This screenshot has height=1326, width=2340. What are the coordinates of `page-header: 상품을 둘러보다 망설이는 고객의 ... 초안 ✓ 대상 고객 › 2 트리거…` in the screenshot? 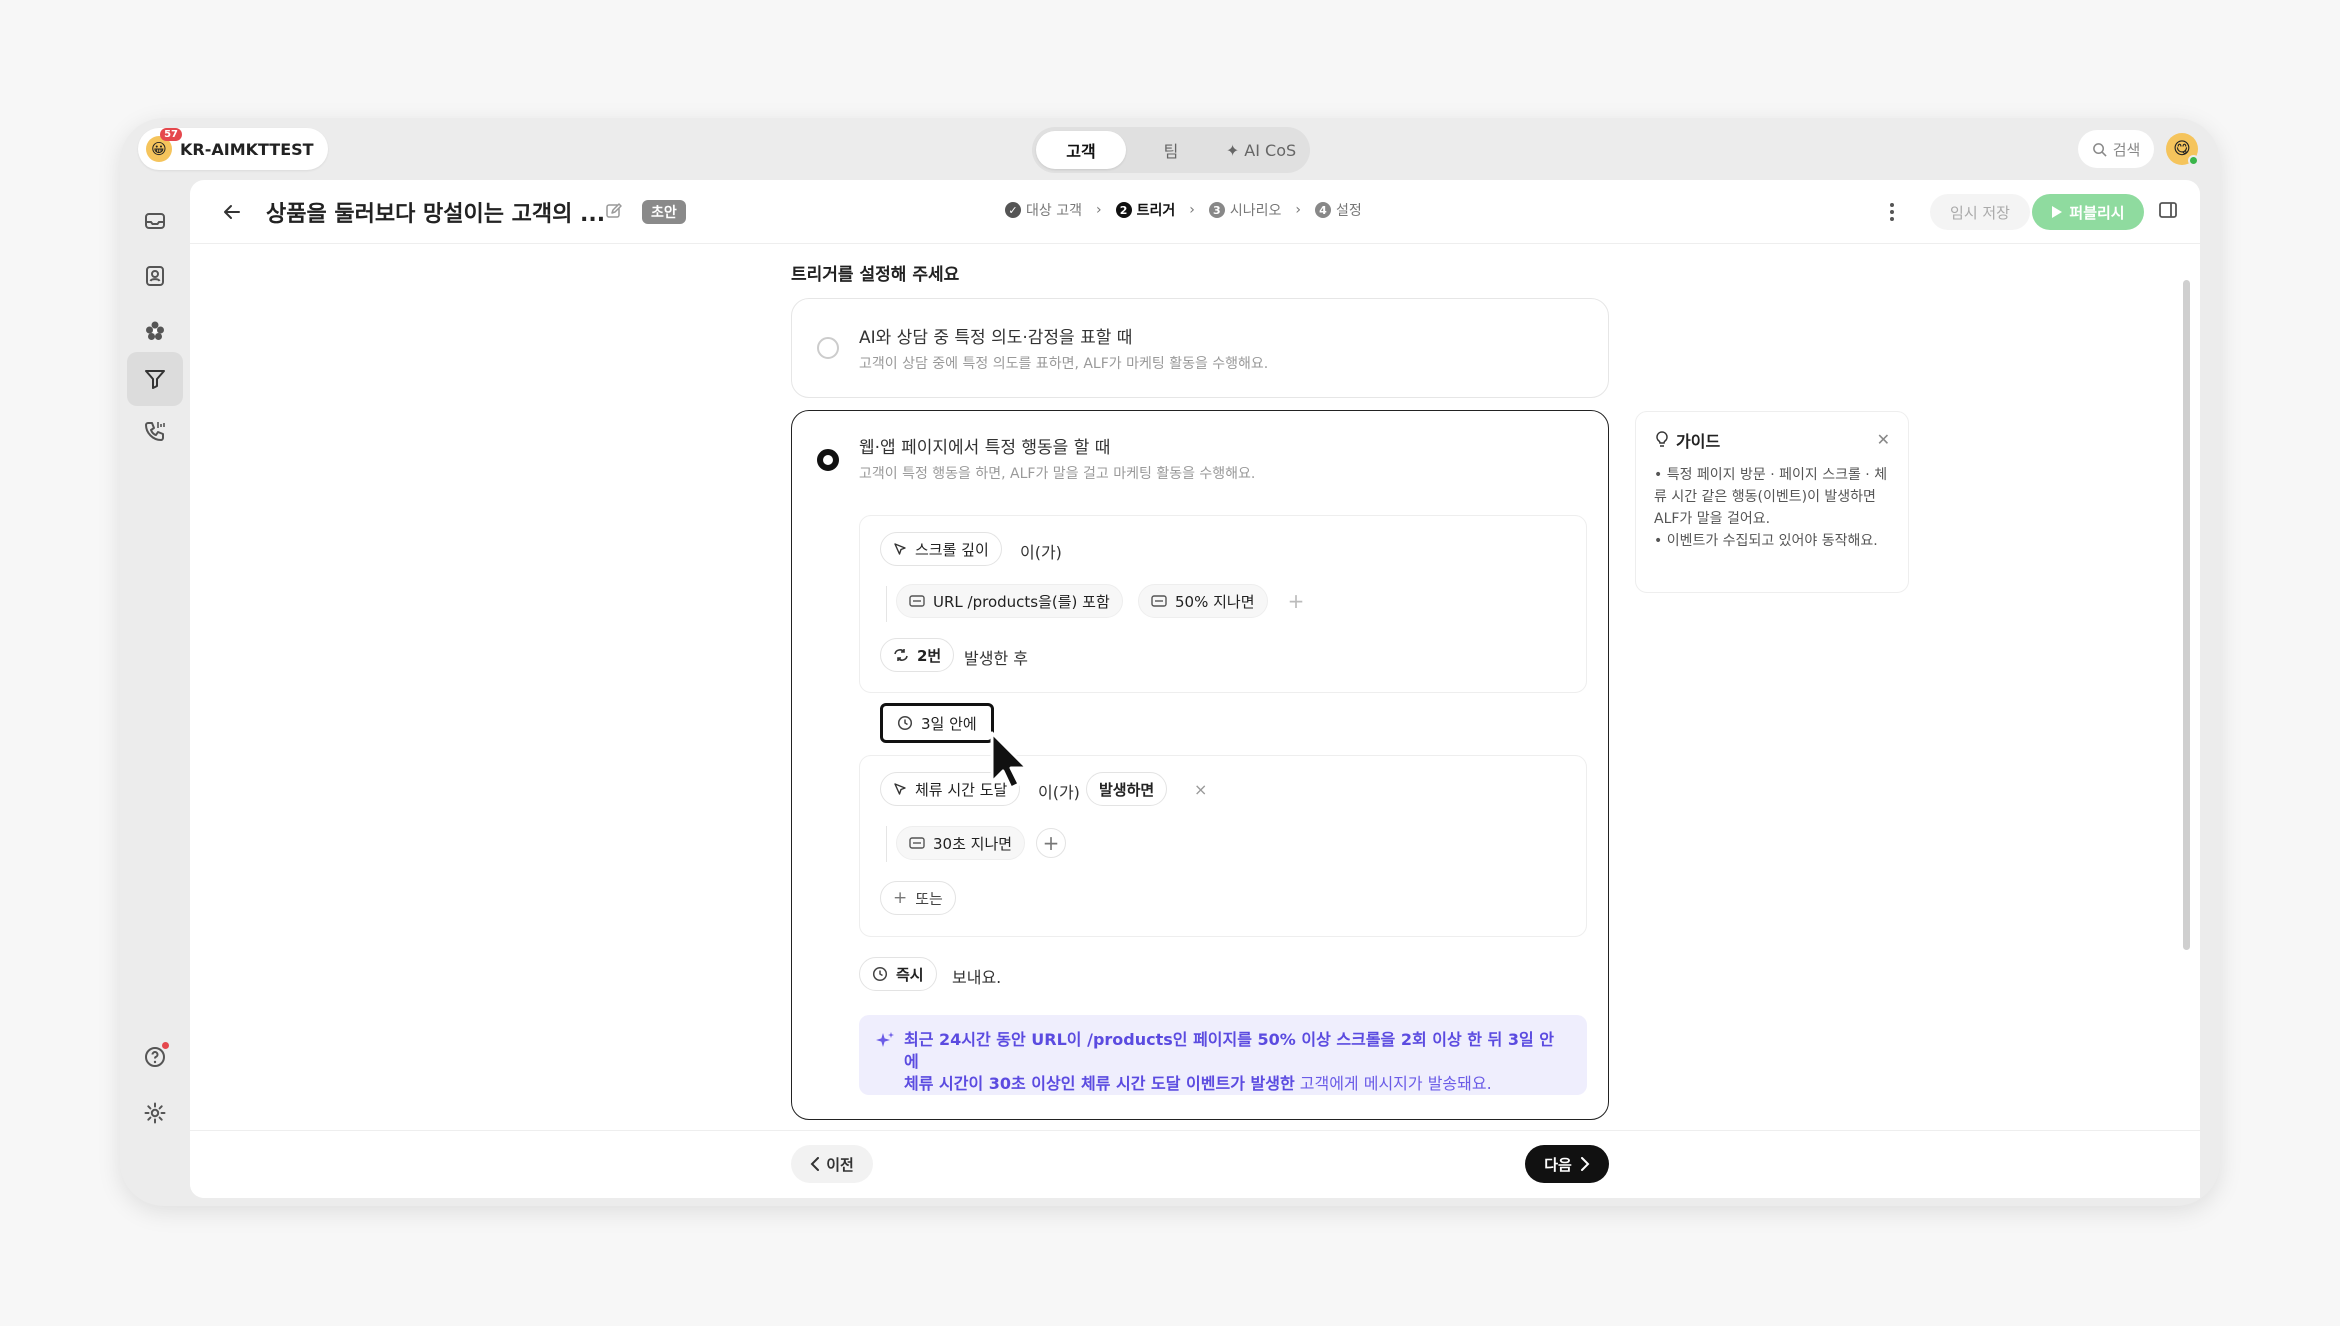 It's located at (1195, 212).